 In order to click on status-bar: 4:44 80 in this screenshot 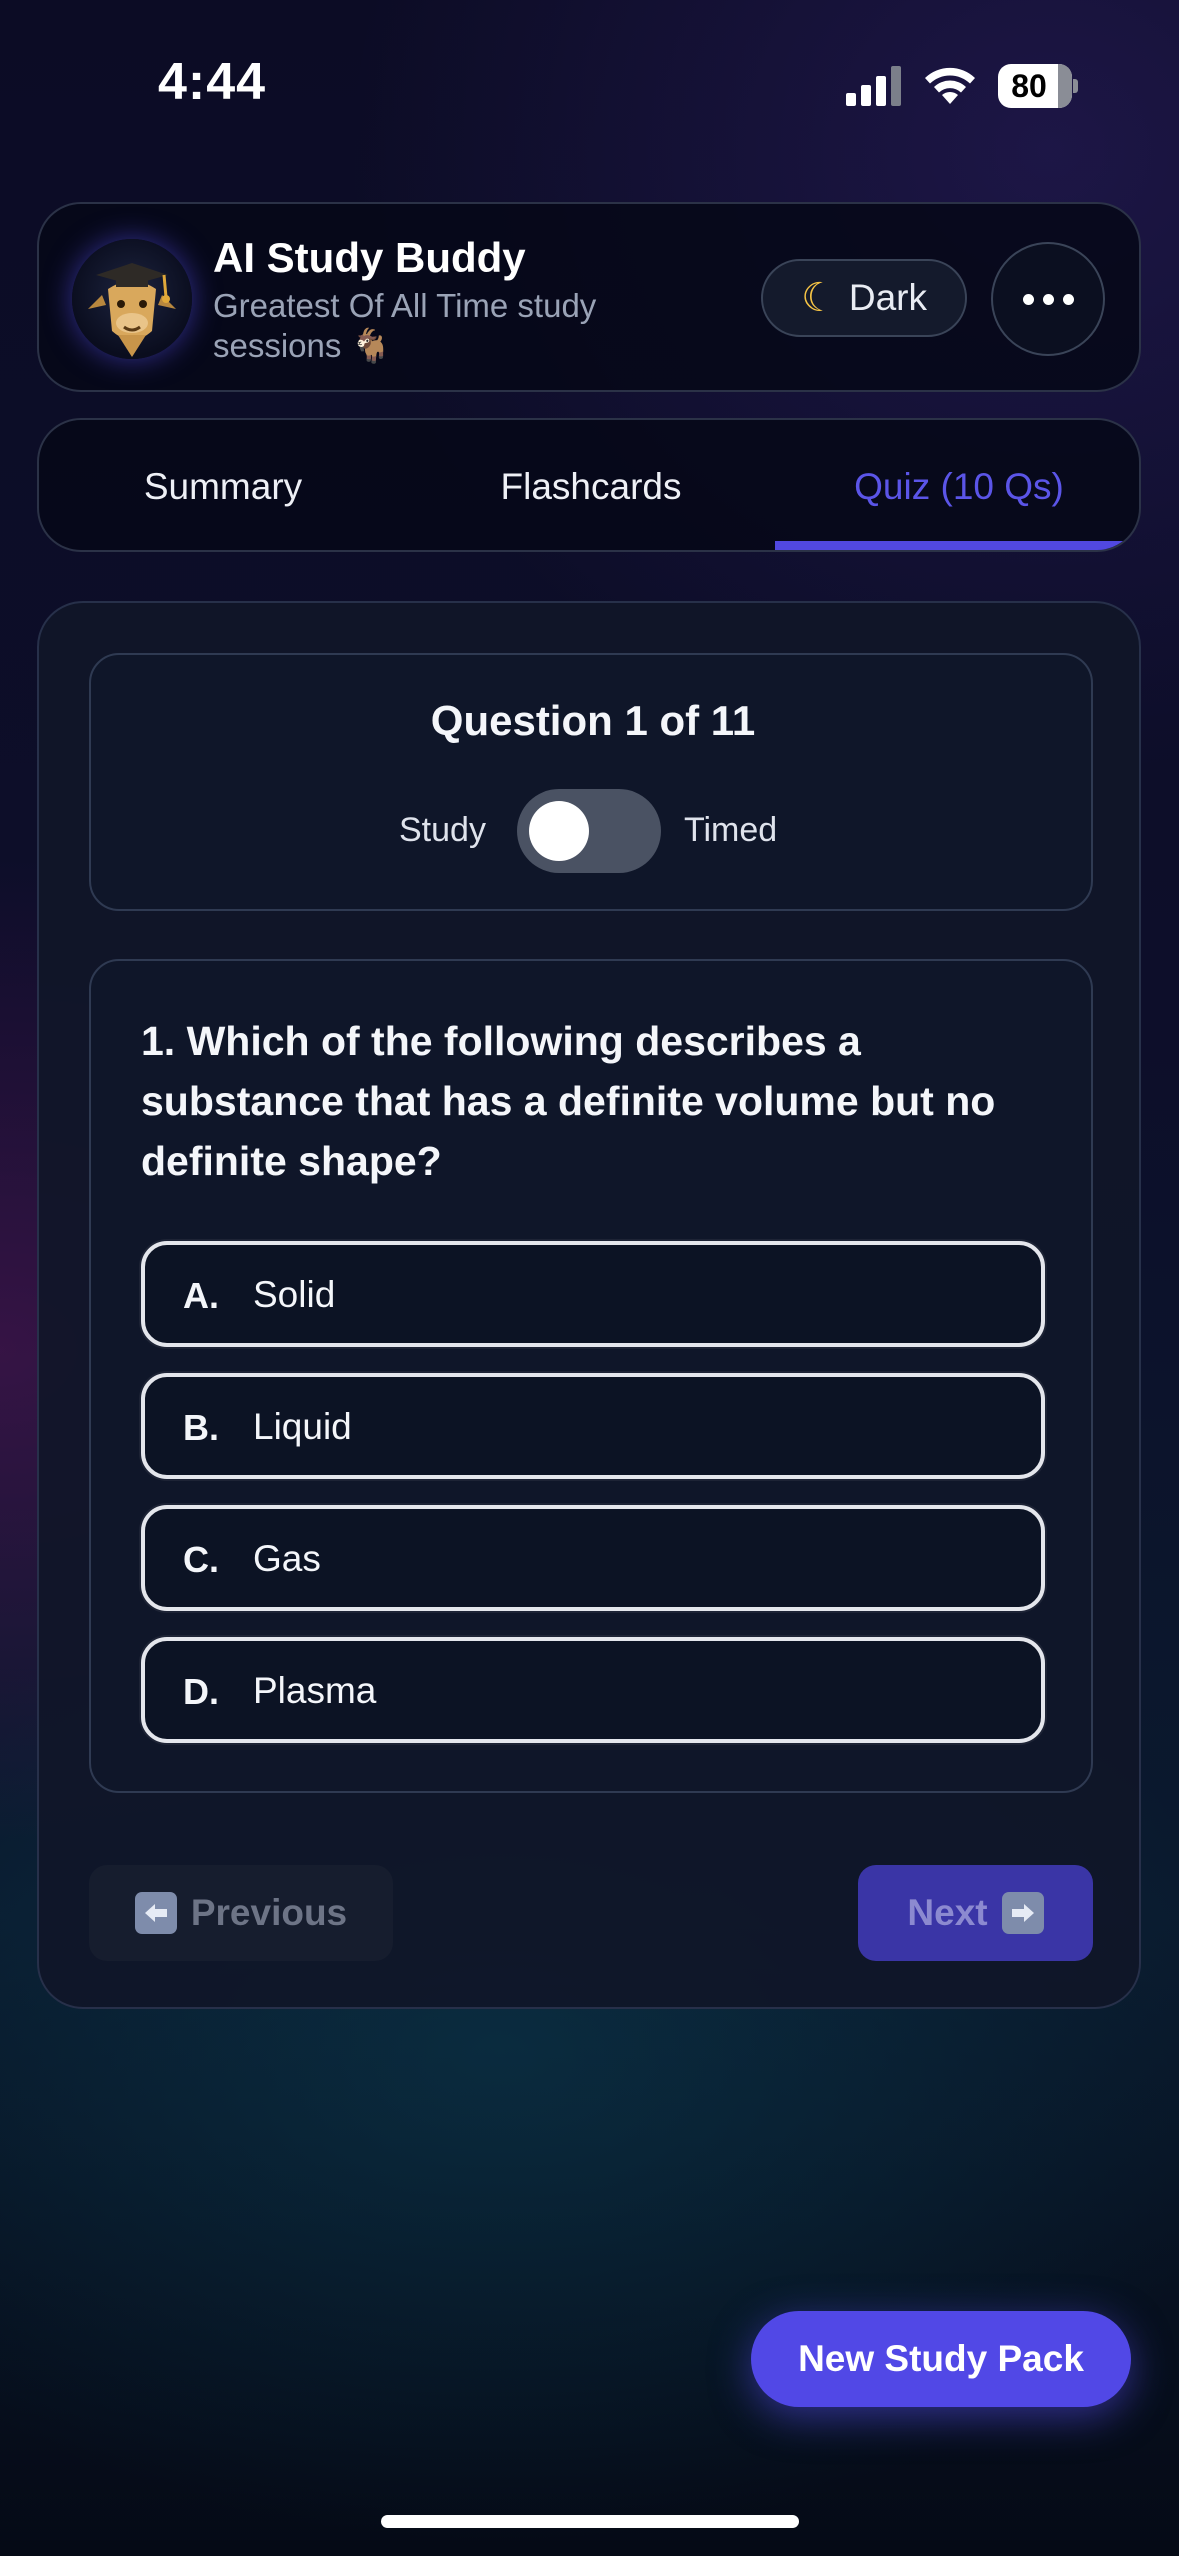, I will do `click(589, 85)`.